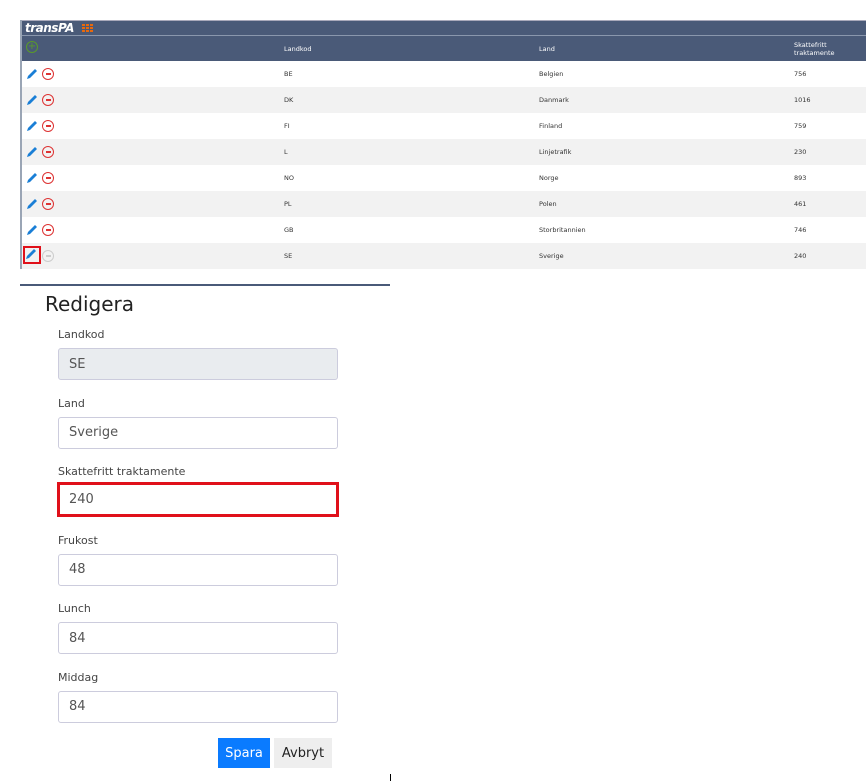  What do you see at coordinates (289, 100) in the screenshot?
I see `cell-landkod: DK` at bounding box center [289, 100].